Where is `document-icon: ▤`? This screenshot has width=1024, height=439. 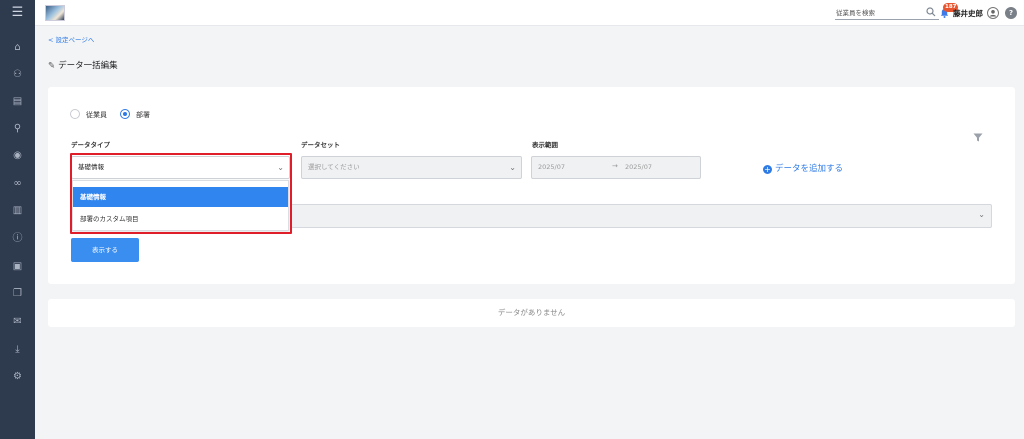 document-icon: ▤ is located at coordinates (17, 102).